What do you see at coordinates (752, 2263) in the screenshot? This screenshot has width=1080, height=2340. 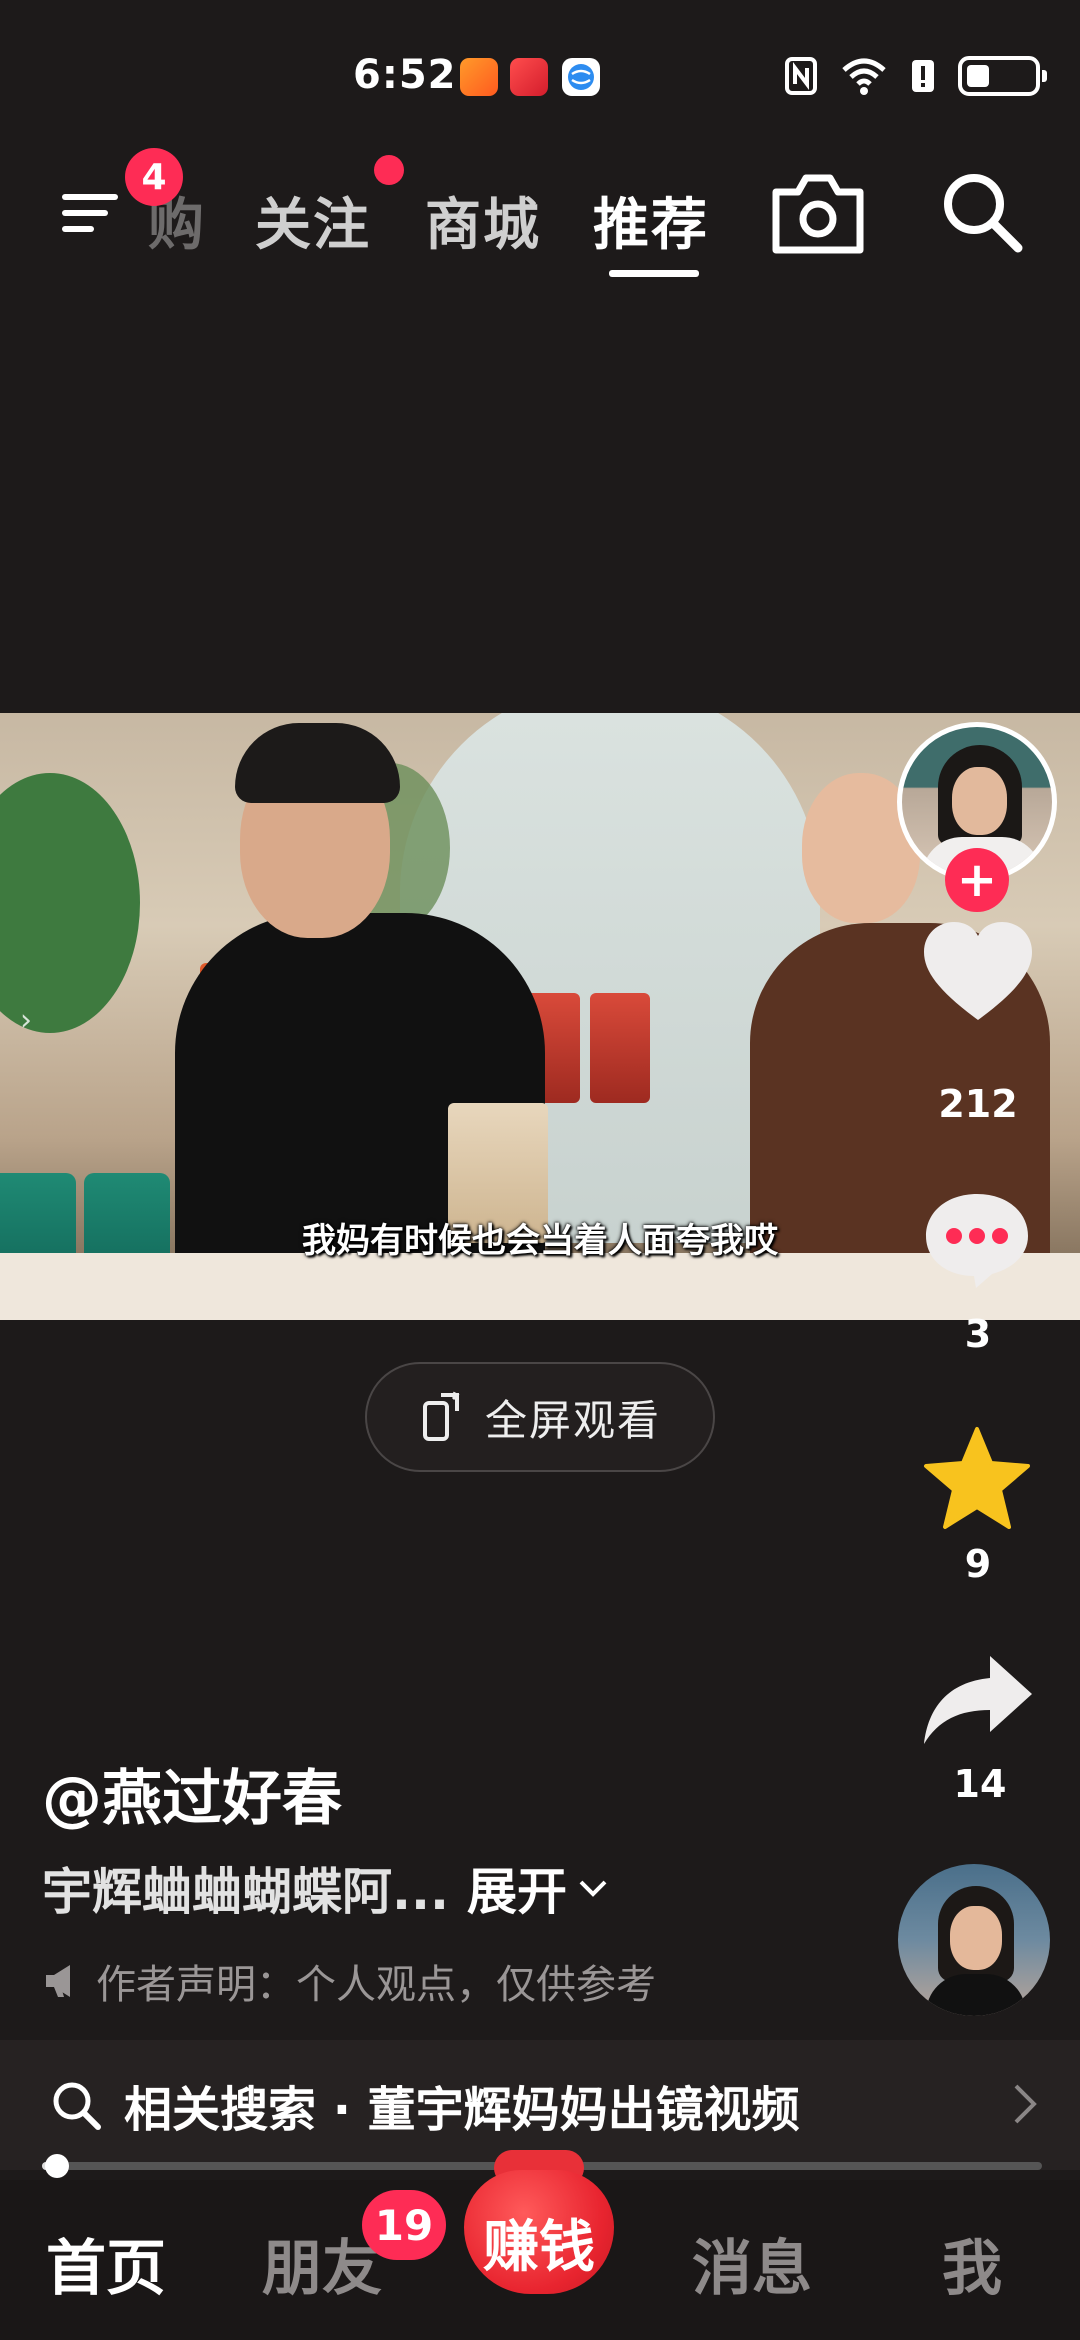 I see `nav-messages: 消息` at bounding box center [752, 2263].